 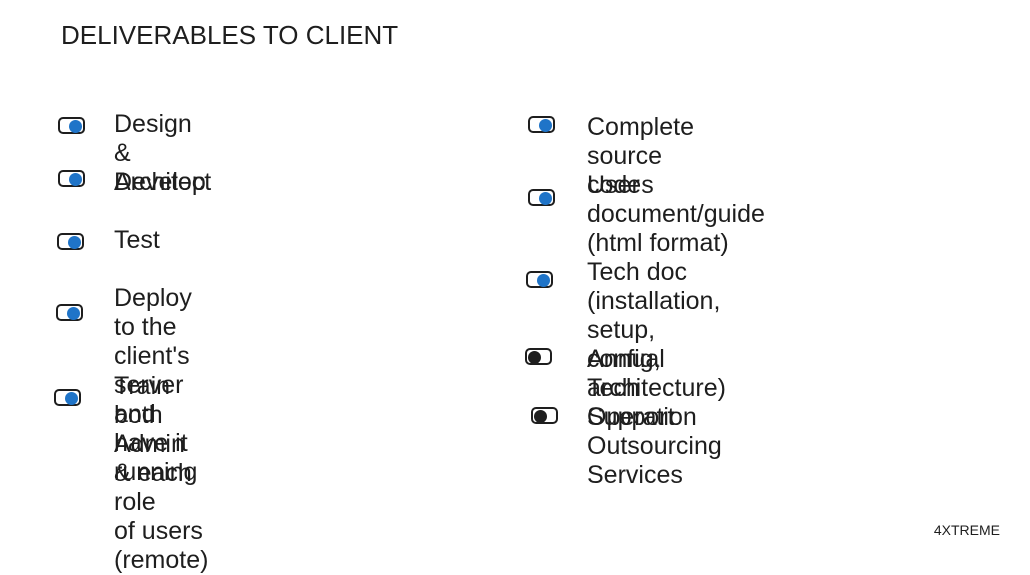 I want to click on item-label: Test, so click(x=137, y=240).